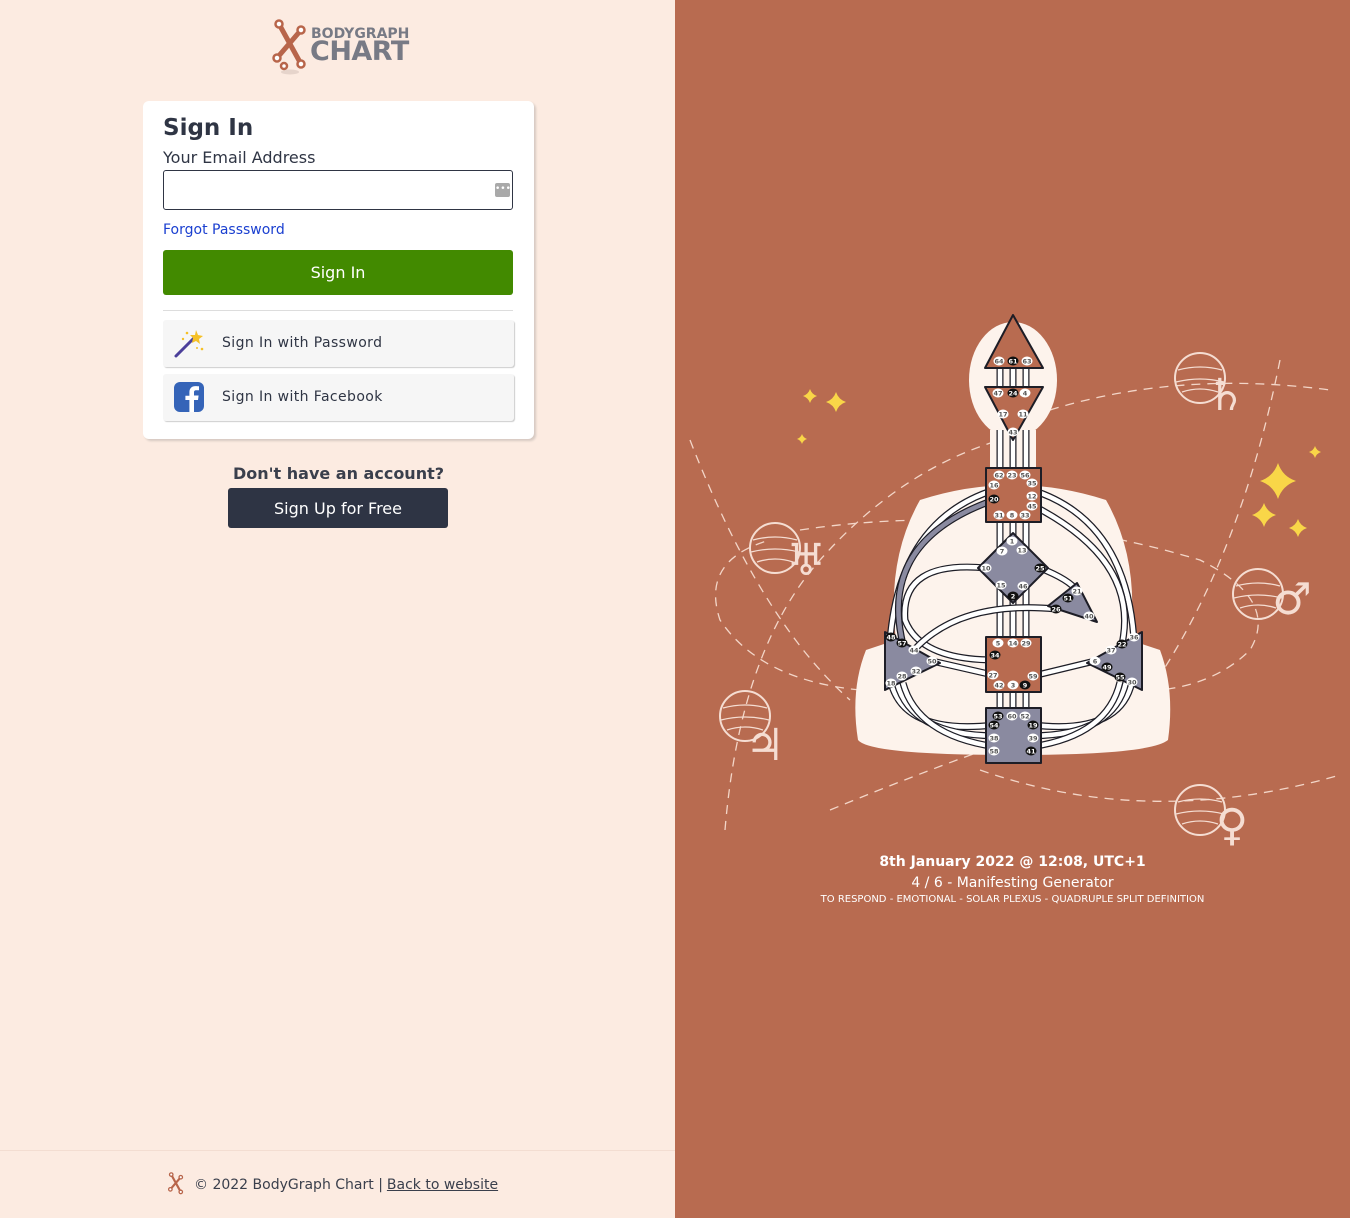 The image size is (1350, 1218). I want to click on gate-55: 55, so click(1120, 677).